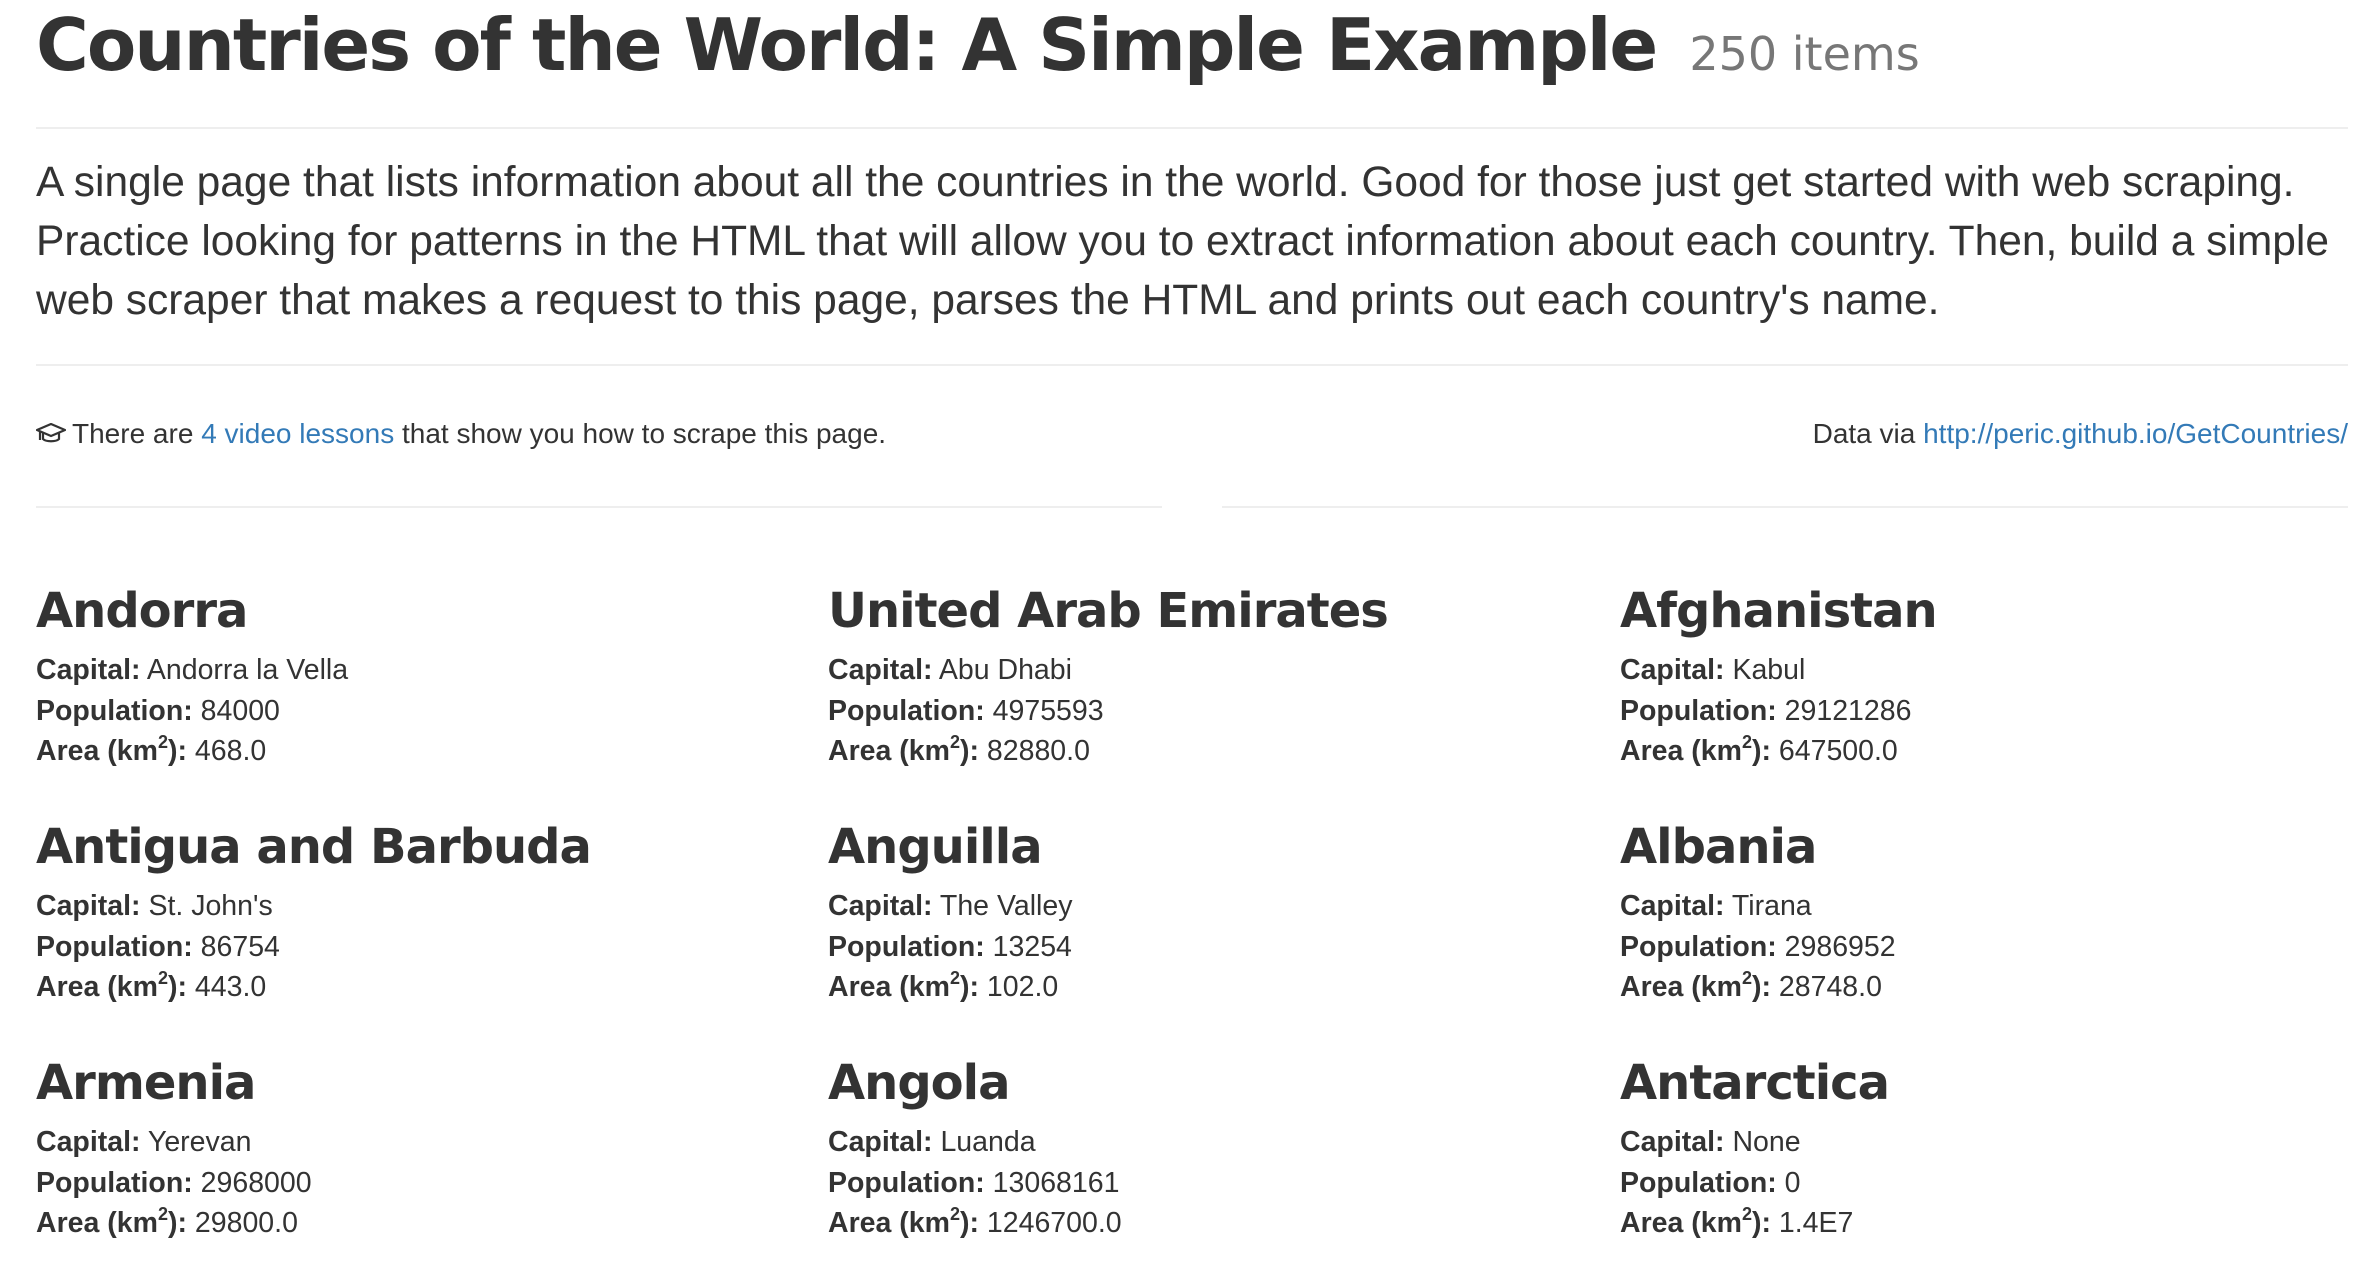  What do you see at coordinates (1816, 1223) in the screenshot?
I see `country-area: 1.4E7` at bounding box center [1816, 1223].